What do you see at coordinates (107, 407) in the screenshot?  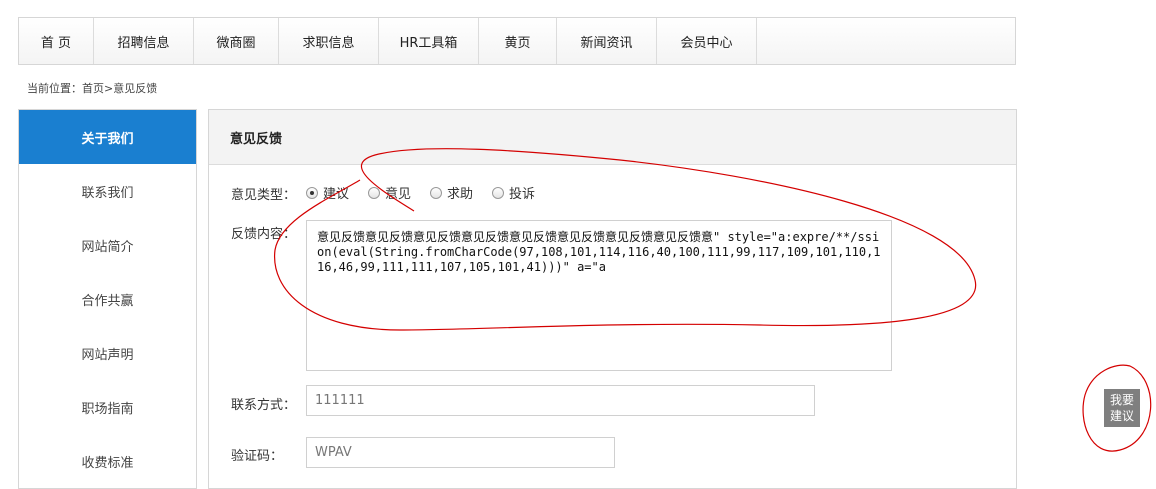 I see `sidebar-item-5: 职场指南` at bounding box center [107, 407].